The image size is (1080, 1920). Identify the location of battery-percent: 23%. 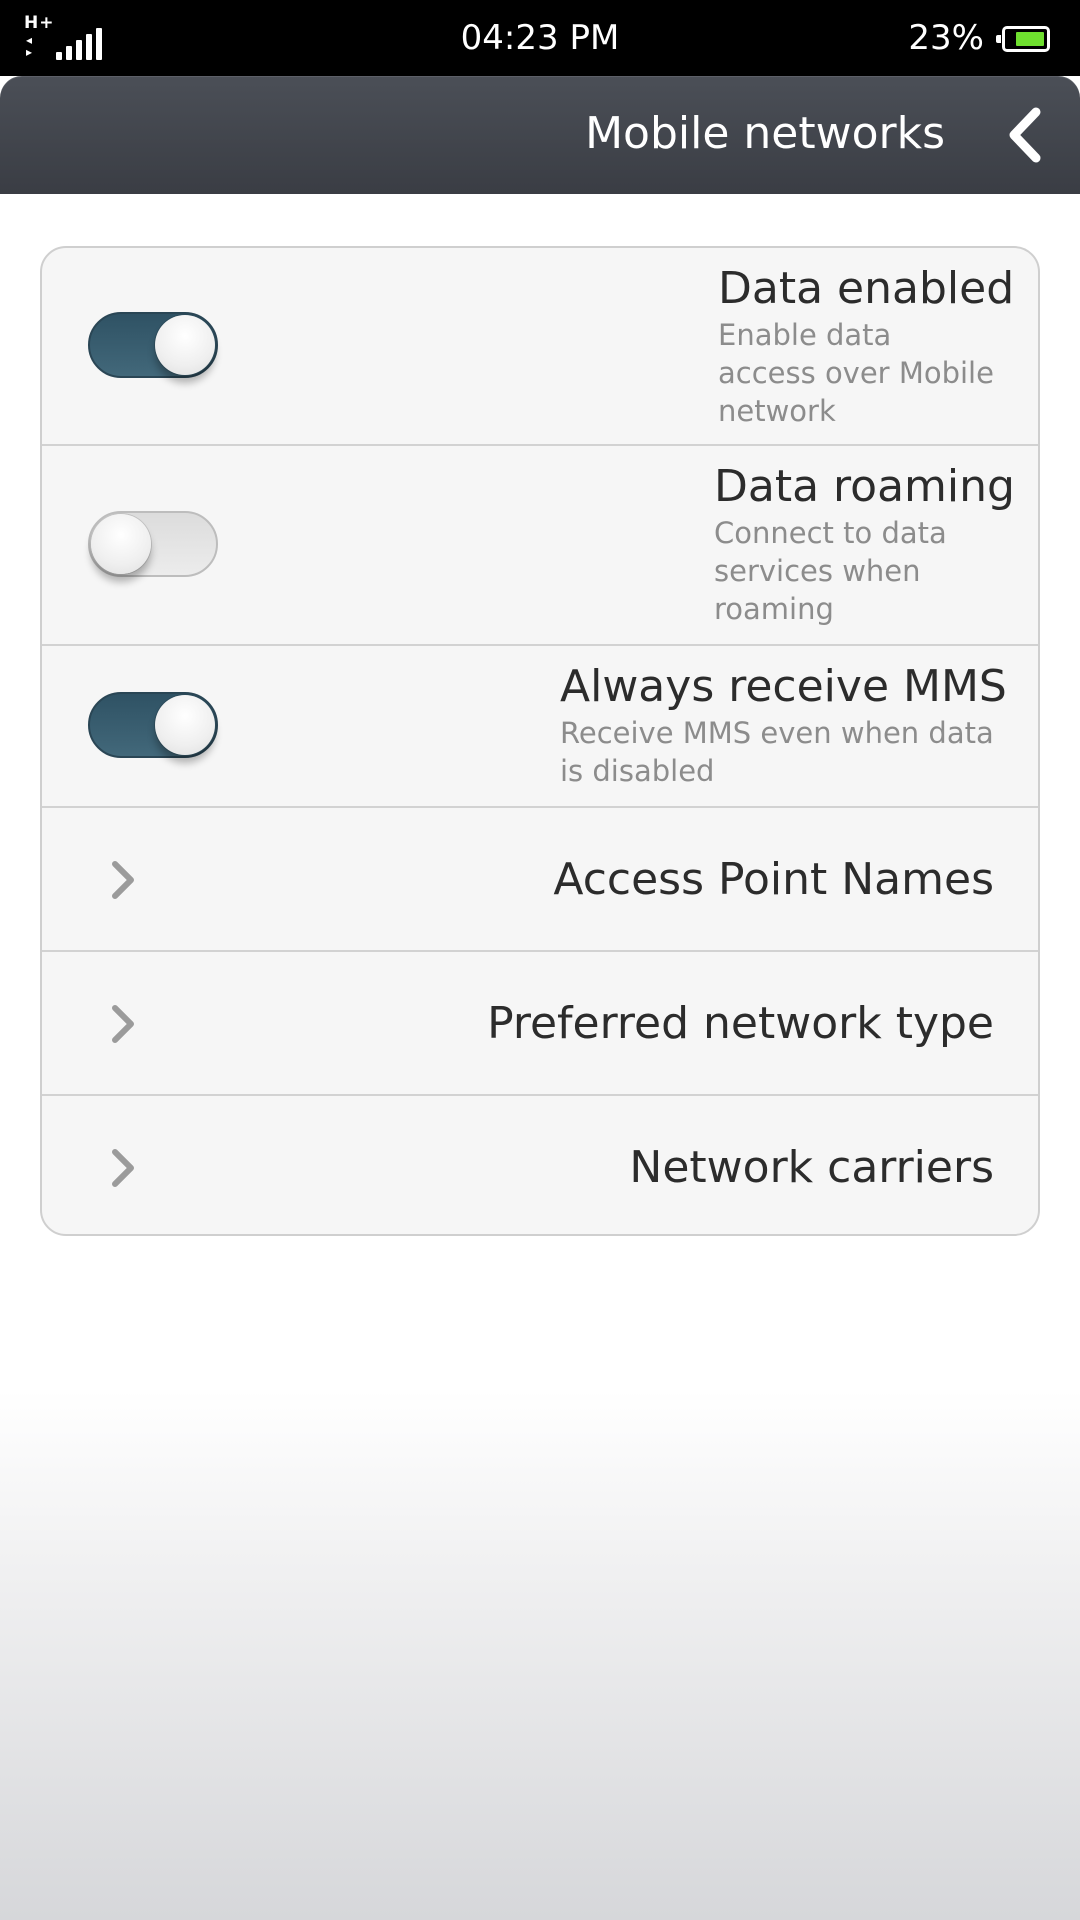
(946, 38).